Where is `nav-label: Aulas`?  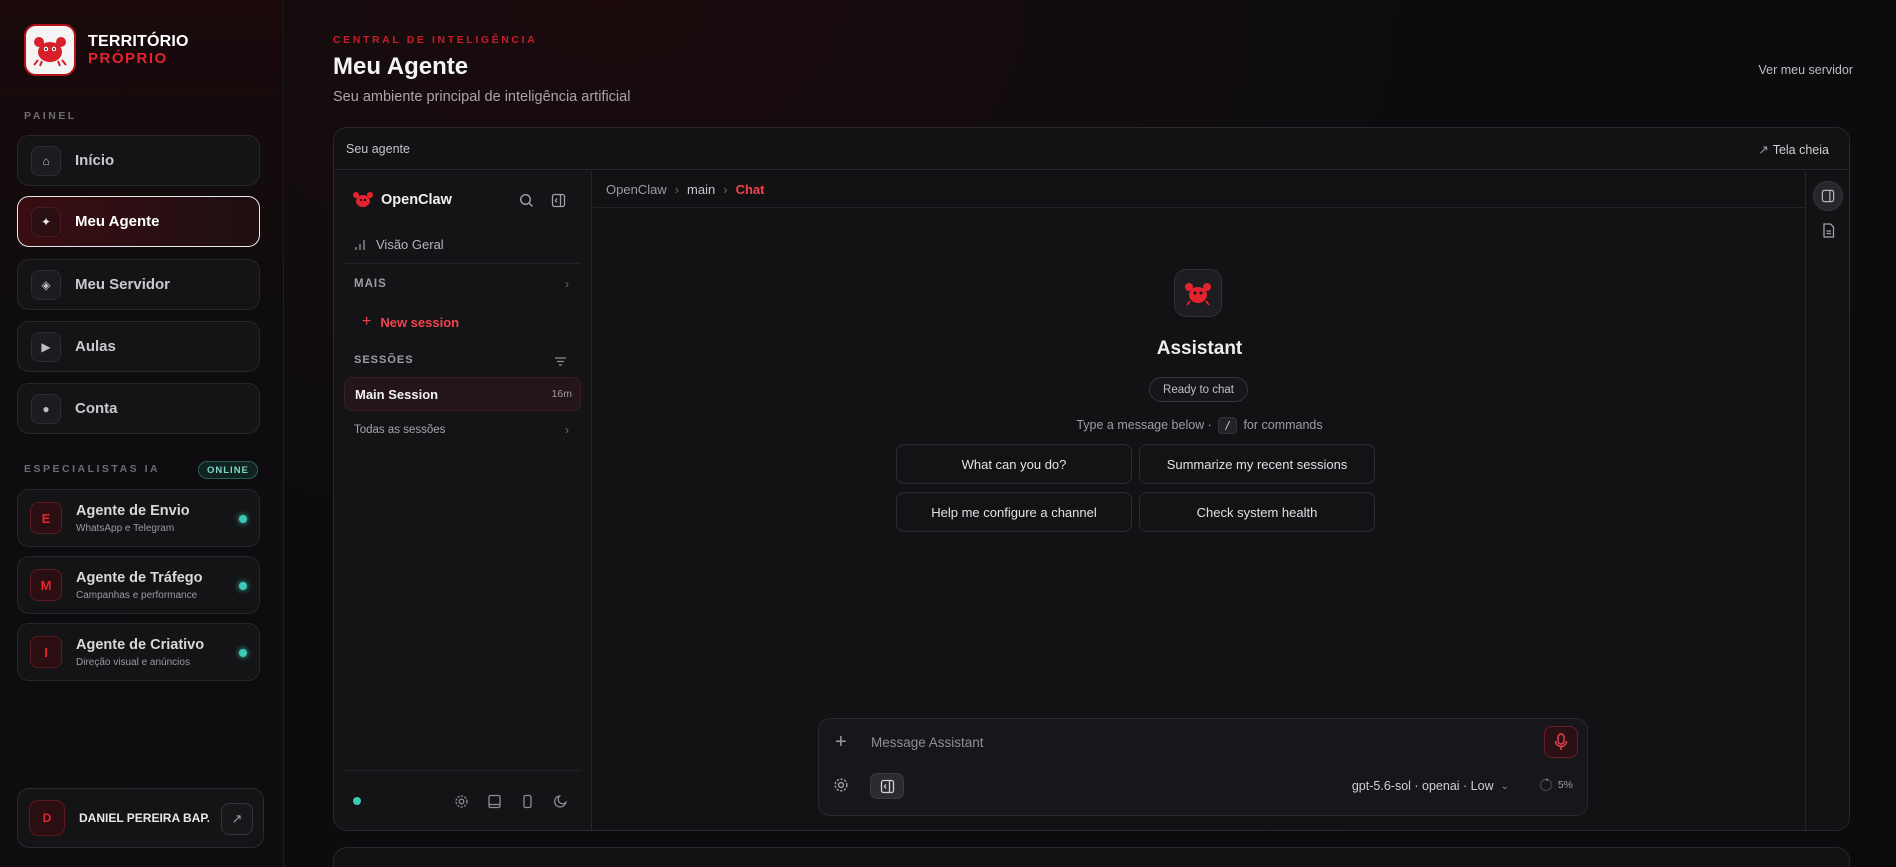 nav-label: Aulas is located at coordinates (95, 346).